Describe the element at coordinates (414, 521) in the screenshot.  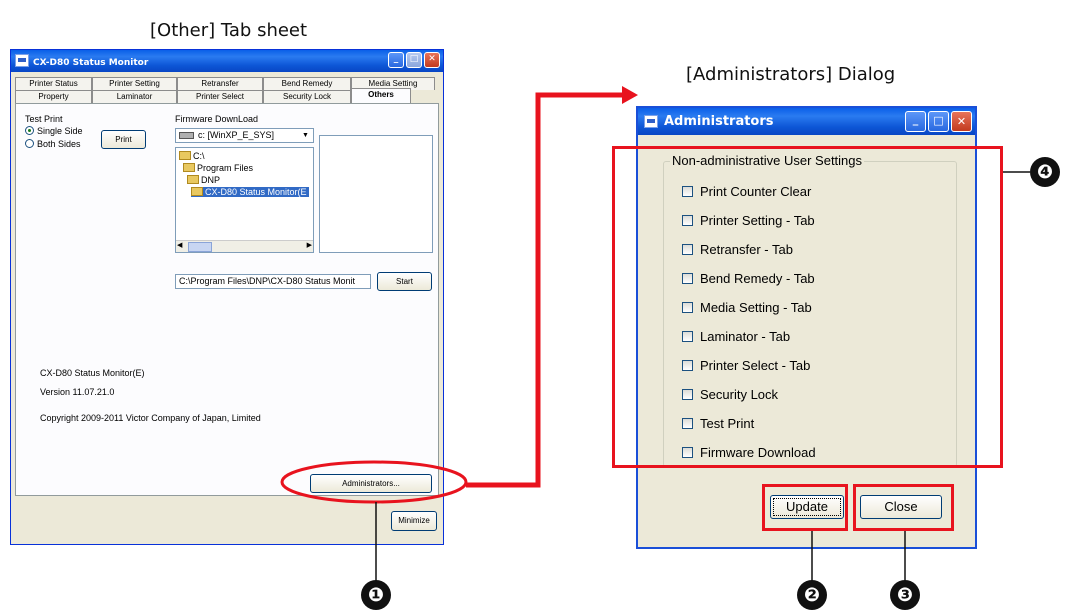
I see `minimize-button: Minimize` at that location.